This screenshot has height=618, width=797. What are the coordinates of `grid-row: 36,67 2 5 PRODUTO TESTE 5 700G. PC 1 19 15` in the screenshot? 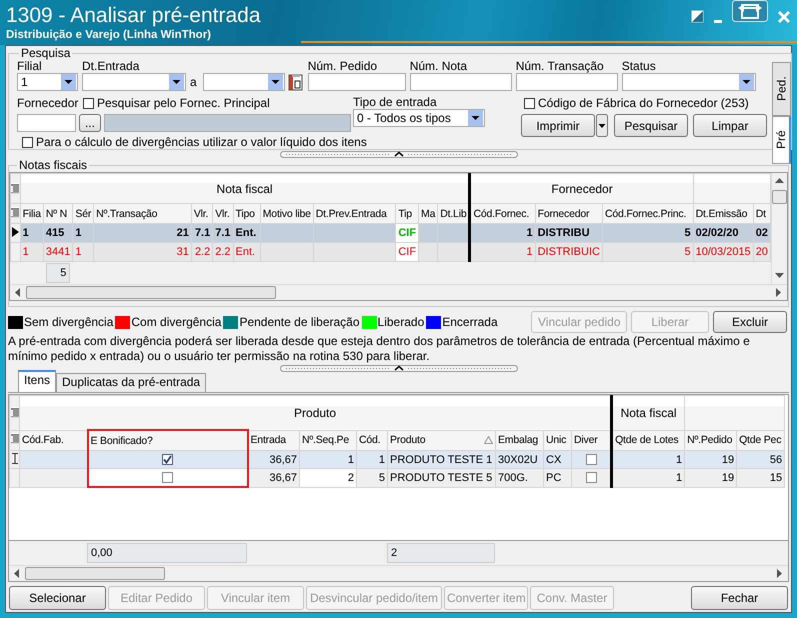 It's located at (397, 477).